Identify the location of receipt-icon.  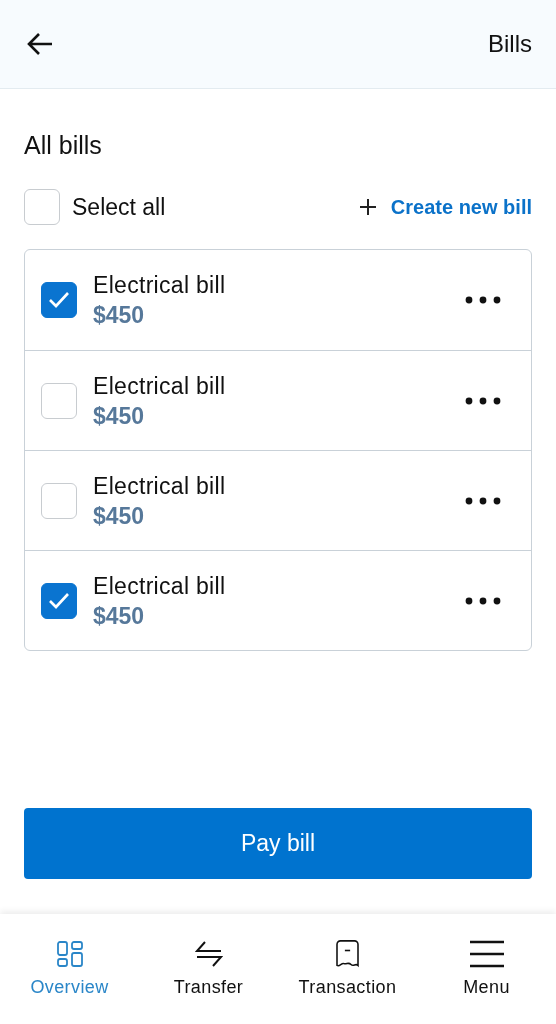
(347, 954).